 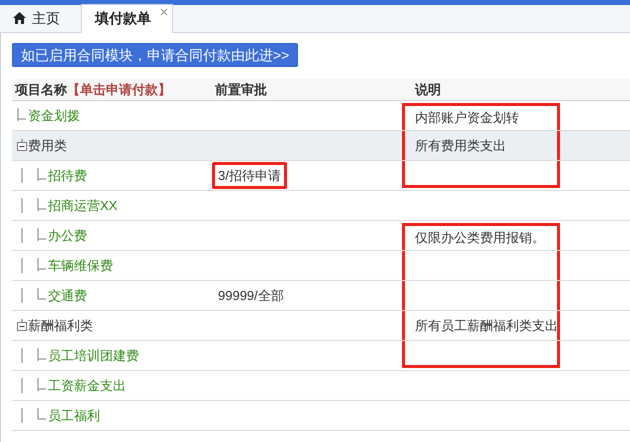 What do you see at coordinates (321, 236) in the screenshot?
I see `table-row: 办公费 仅限办公类费用报销。` at bounding box center [321, 236].